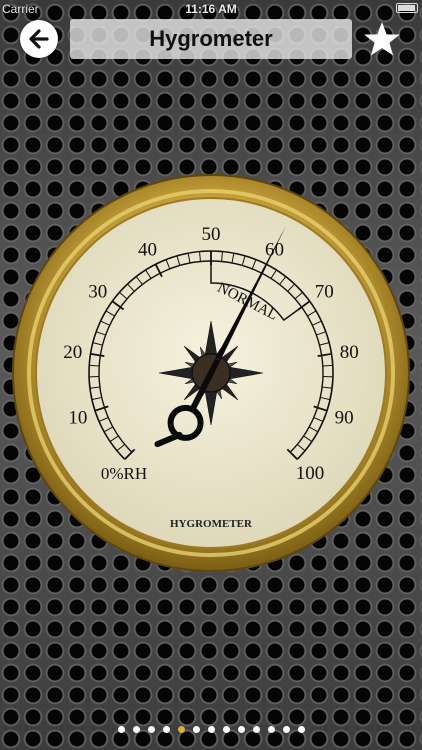 The width and height of the screenshot is (422, 750). What do you see at coordinates (77, 417) in the screenshot?
I see `scale-label: 10` at bounding box center [77, 417].